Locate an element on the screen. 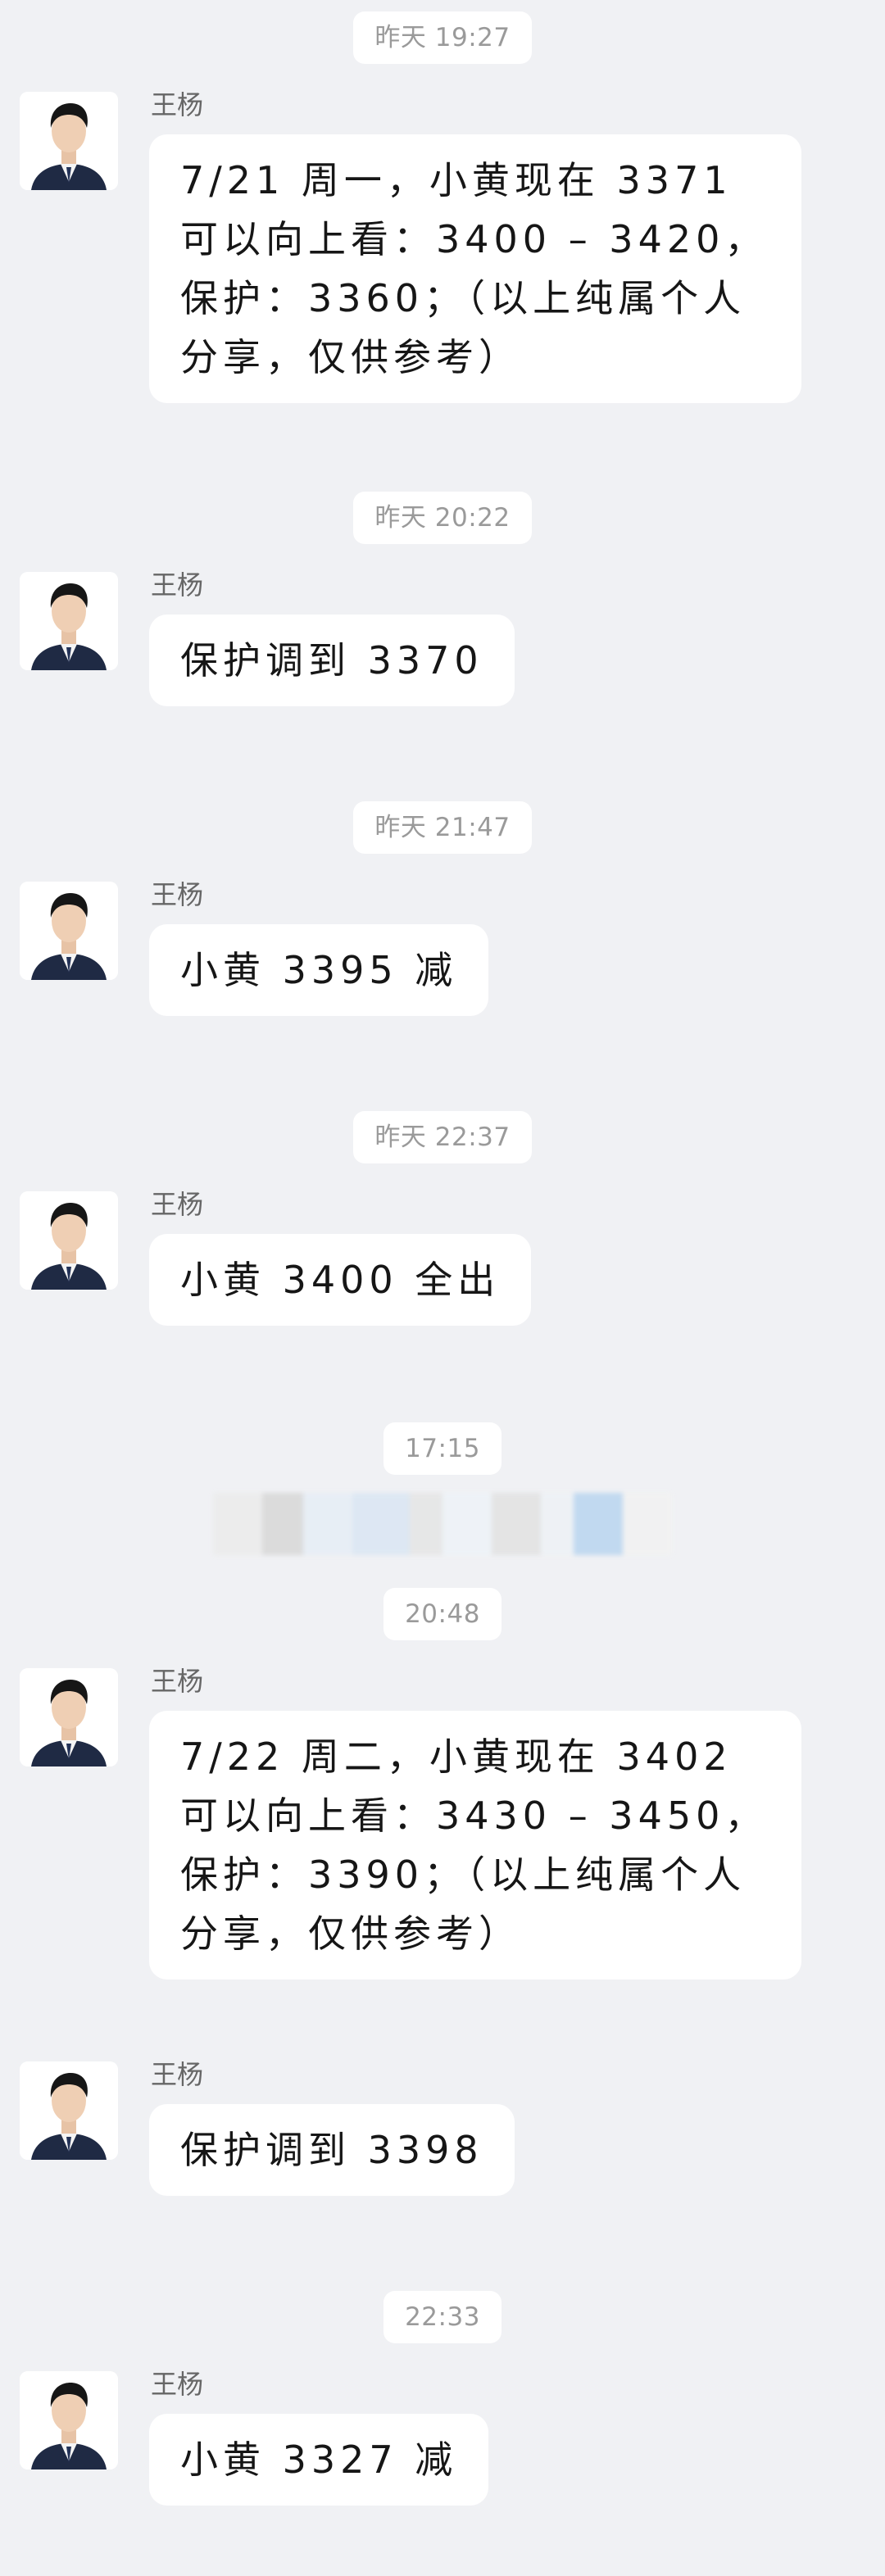  timestamp-label: 昨天 19:27 is located at coordinates (442, 37).